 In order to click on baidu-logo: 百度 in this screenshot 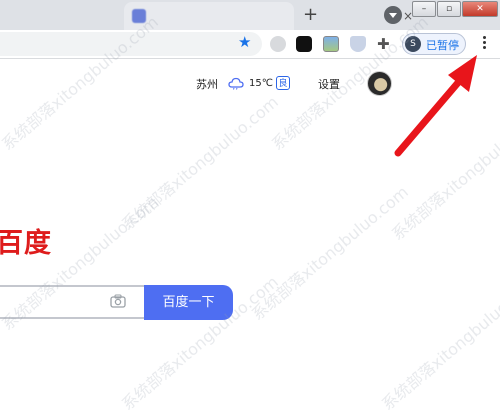, I will do `click(26, 243)`.